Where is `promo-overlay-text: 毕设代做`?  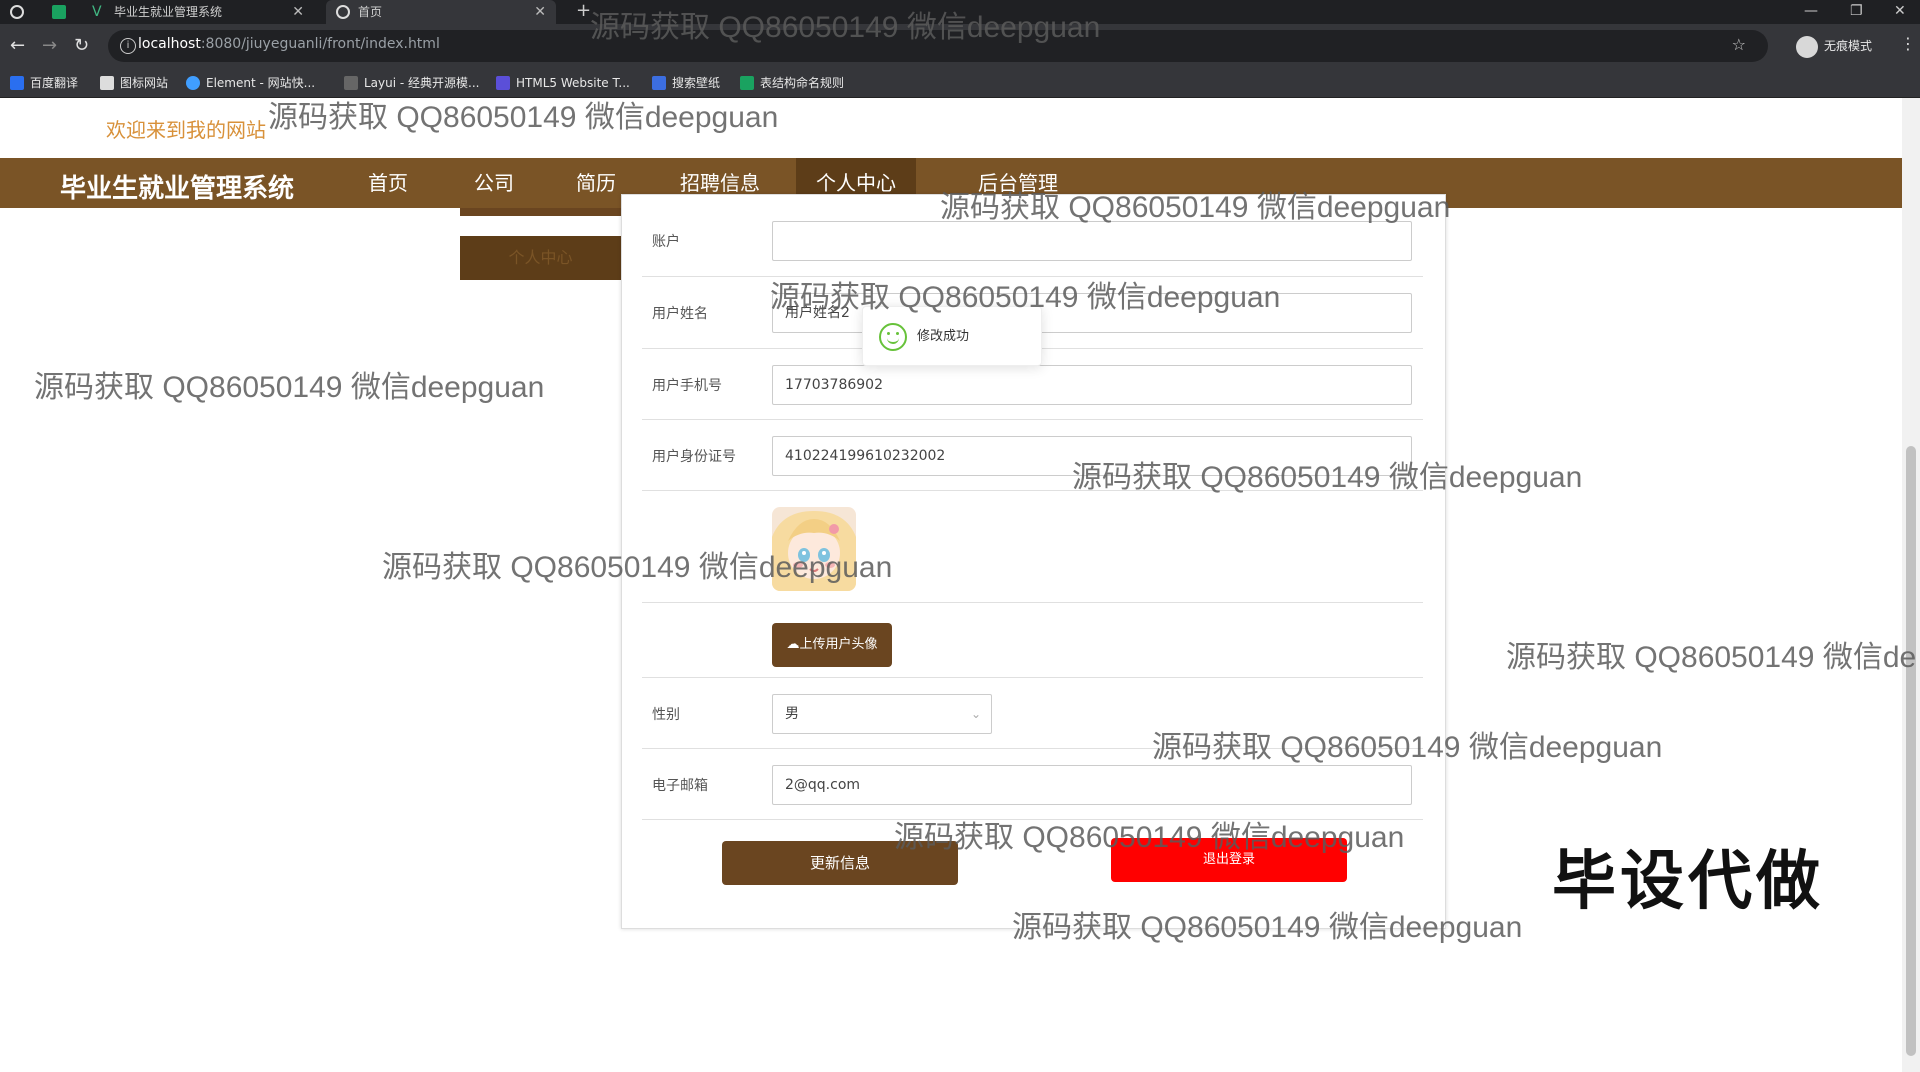 promo-overlay-text: 毕设代做 is located at coordinates (1688, 882).